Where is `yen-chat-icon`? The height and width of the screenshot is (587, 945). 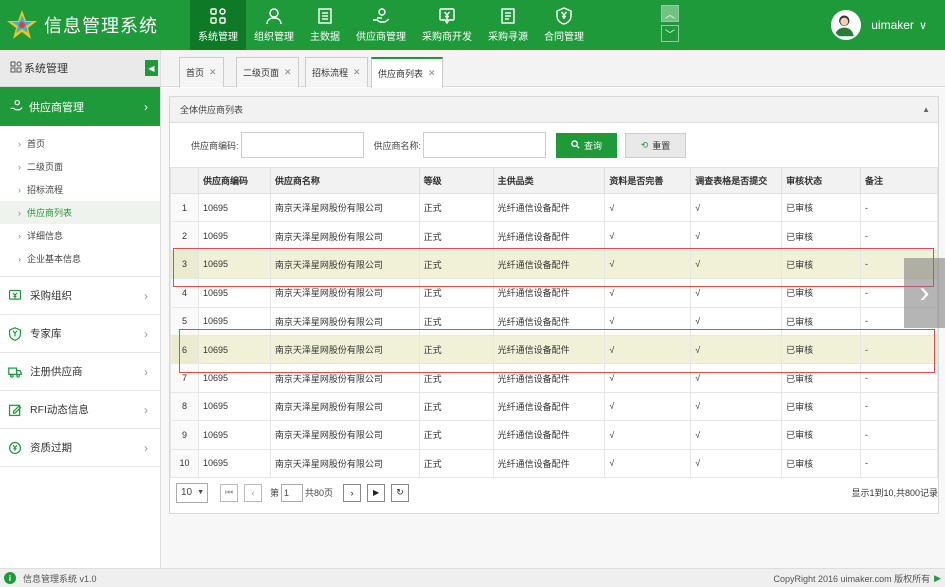
yen-chat-icon is located at coordinates (447, 16).